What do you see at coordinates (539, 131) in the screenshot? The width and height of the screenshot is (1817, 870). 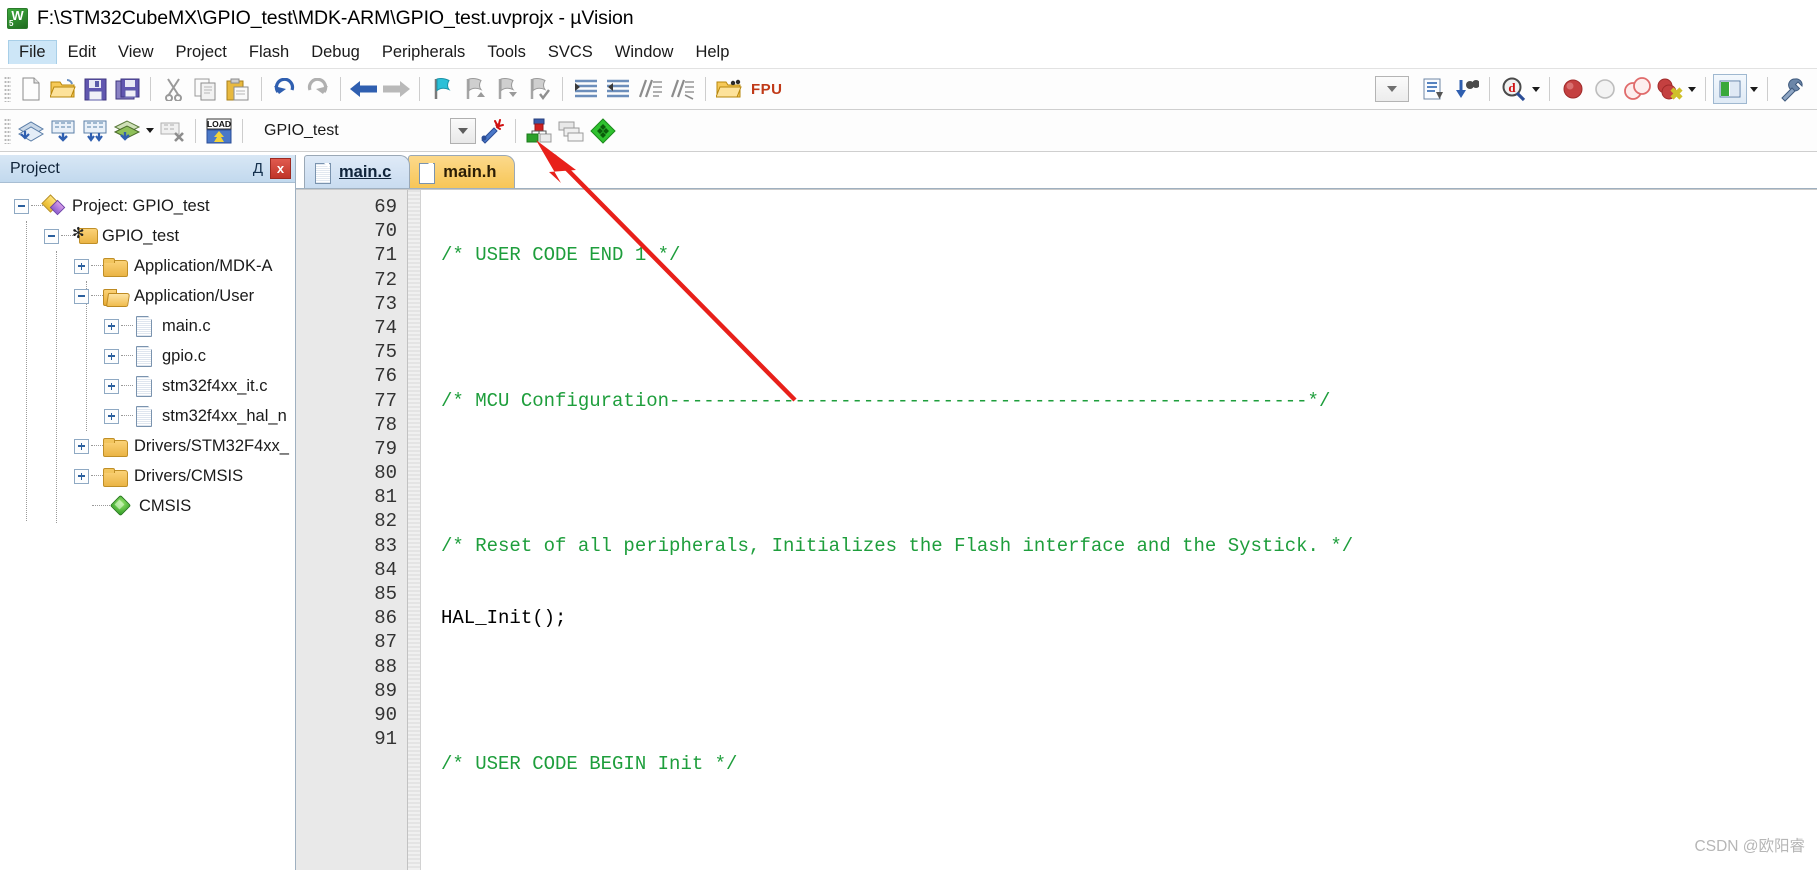 I see `manage-project-items-icon` at bounding box center [539, 131].